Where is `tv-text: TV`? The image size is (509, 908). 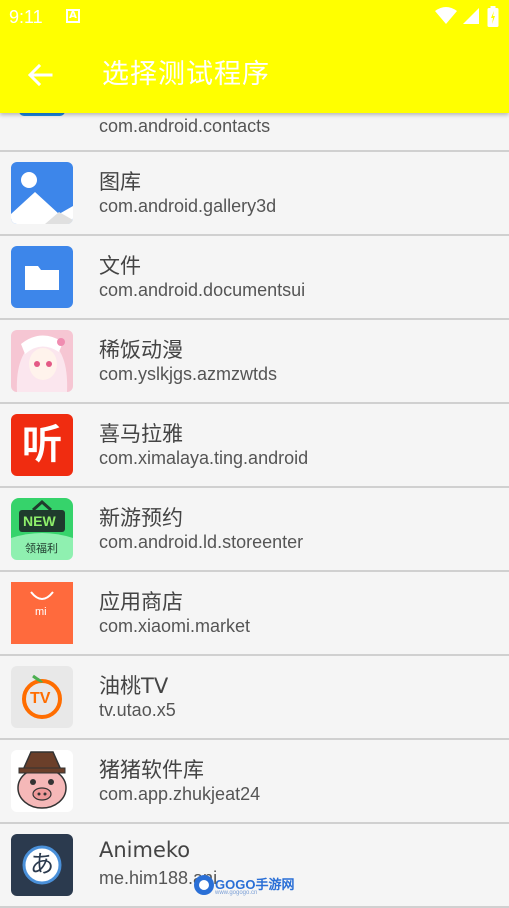
tv-text: TV is located at coordinates (40, 698).